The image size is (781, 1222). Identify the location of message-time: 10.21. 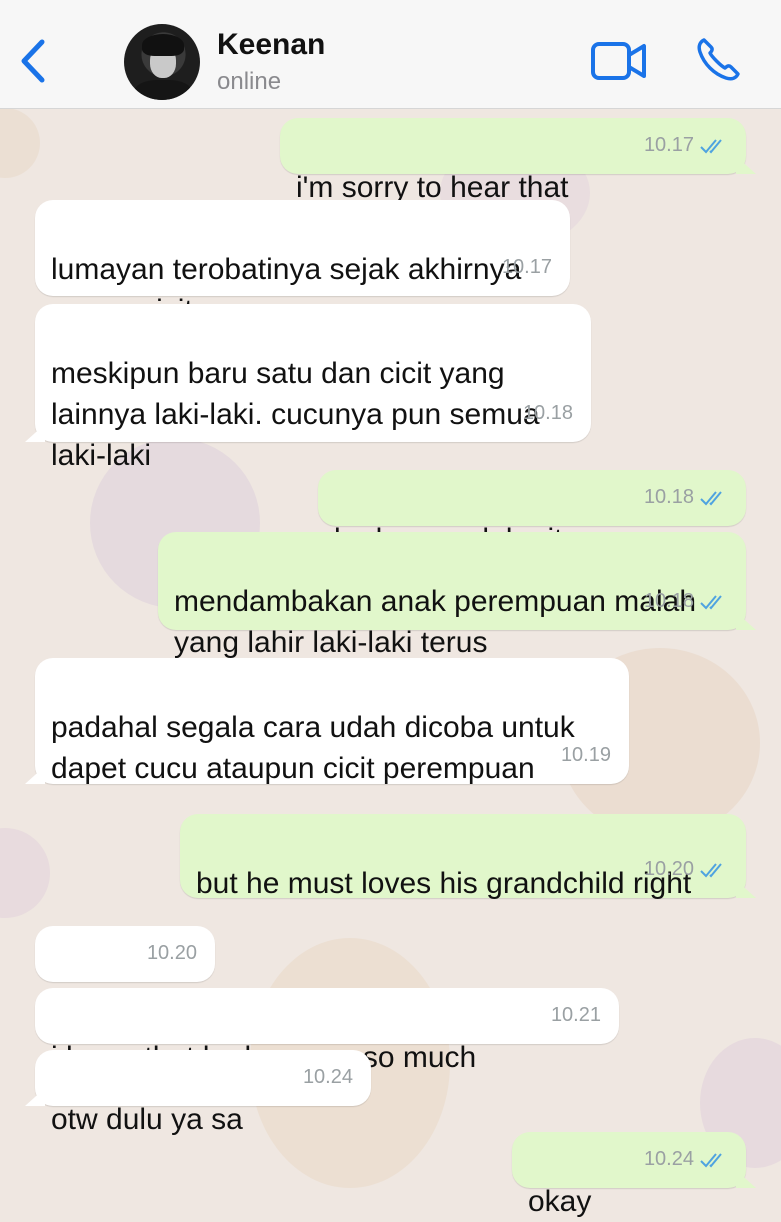
(575, 1015).